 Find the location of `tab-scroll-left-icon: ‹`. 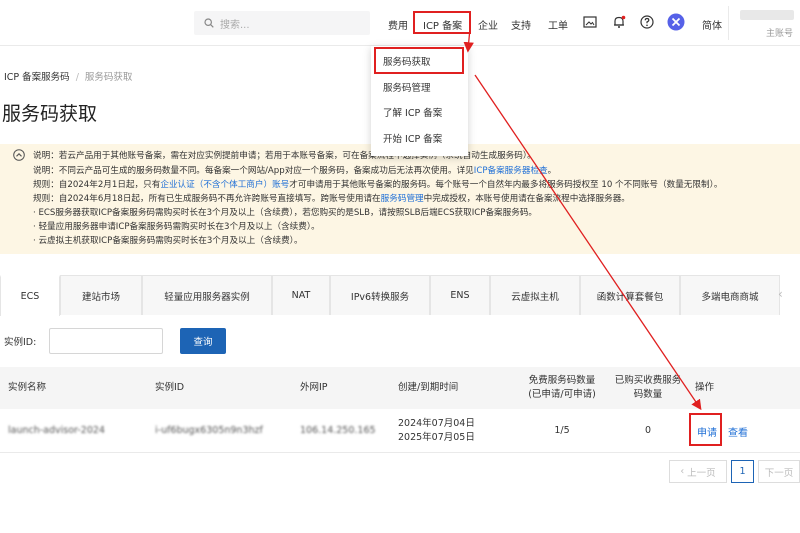

tab-scroll-left-icon: ‹ is located at coordinates (780, 294).